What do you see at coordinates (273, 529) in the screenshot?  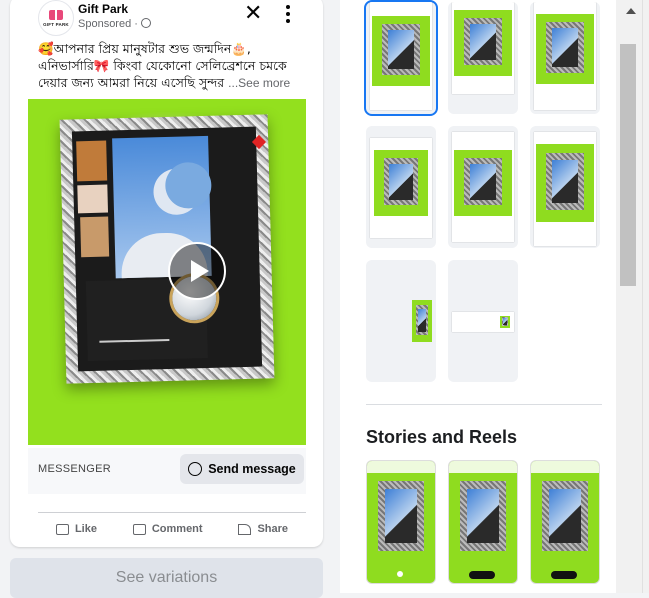 I see `share-label: Share` at bounding box center [273, 529].